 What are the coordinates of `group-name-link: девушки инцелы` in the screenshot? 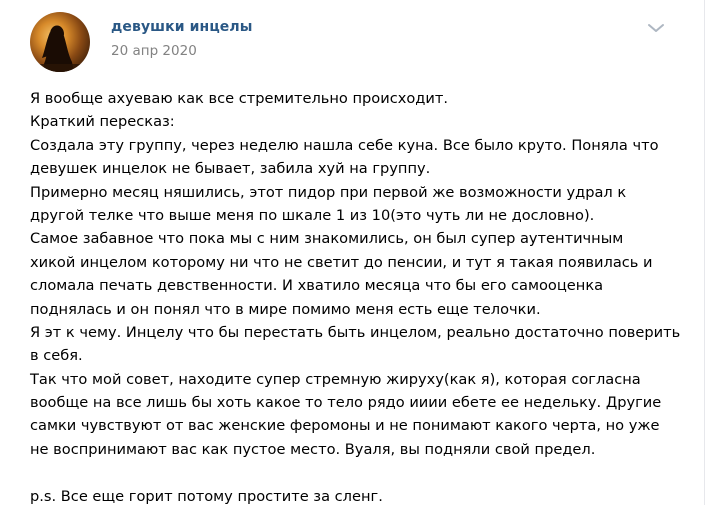 It's located at (182, 27).